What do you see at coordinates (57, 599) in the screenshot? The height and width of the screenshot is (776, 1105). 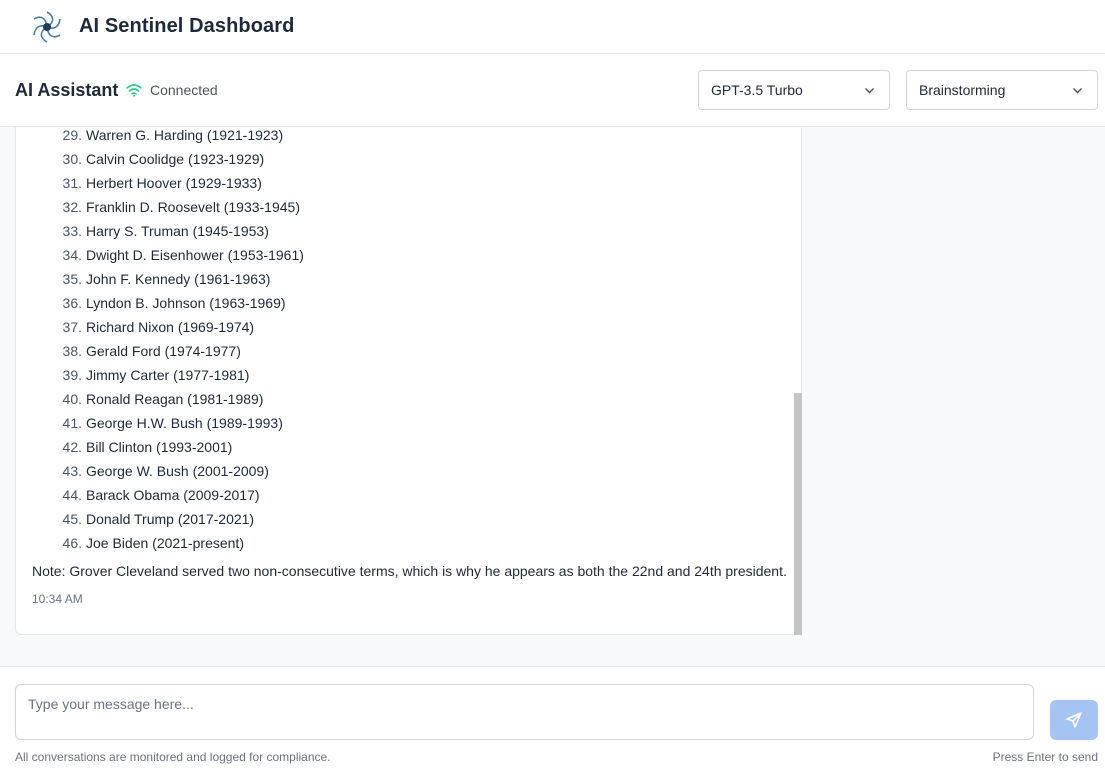 I see `message-timestamp: 10:34 AM` at bounding box center [57, 599].